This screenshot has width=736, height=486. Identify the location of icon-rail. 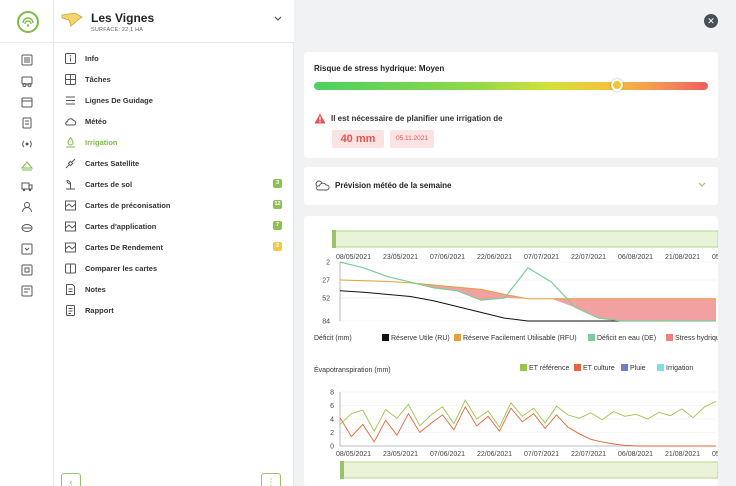
(27, 243).